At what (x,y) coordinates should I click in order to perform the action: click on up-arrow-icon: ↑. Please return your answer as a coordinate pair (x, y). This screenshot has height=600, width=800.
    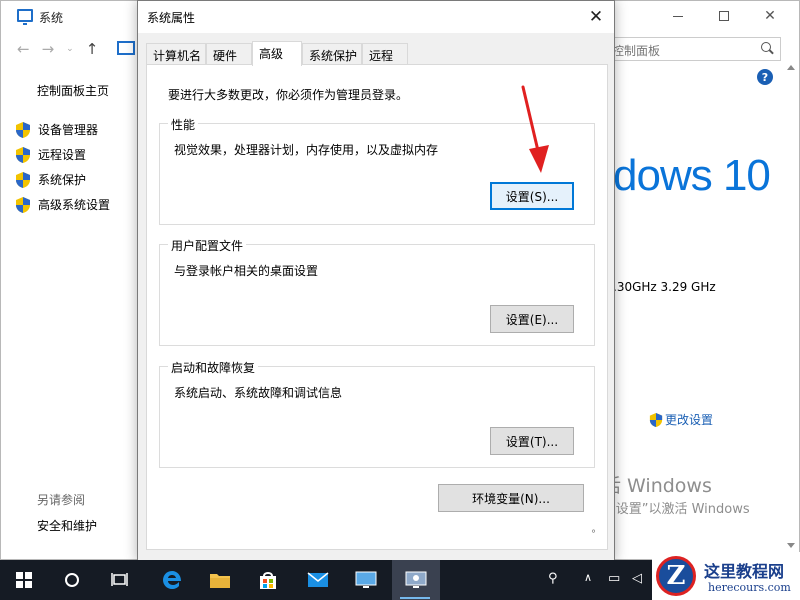
    Looking at the image, I should click on (92, 49).